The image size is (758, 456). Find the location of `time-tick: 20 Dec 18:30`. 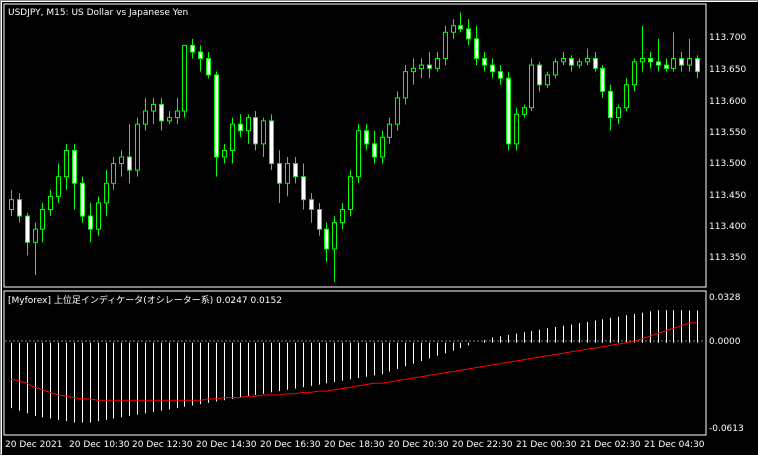

time-tick: 20 Dec 18:30 is located at coordinates (354, 445).